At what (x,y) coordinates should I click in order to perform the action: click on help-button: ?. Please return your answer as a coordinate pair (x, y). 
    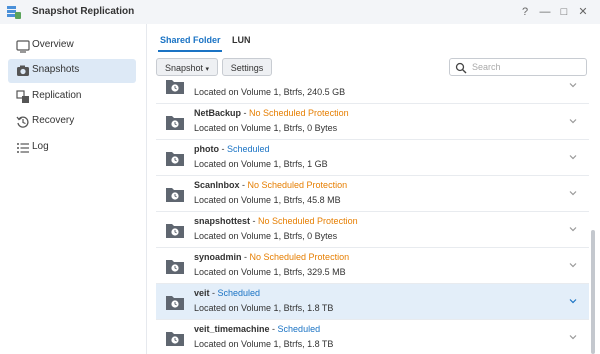
    Looking at the image, I should click on (525, 12).